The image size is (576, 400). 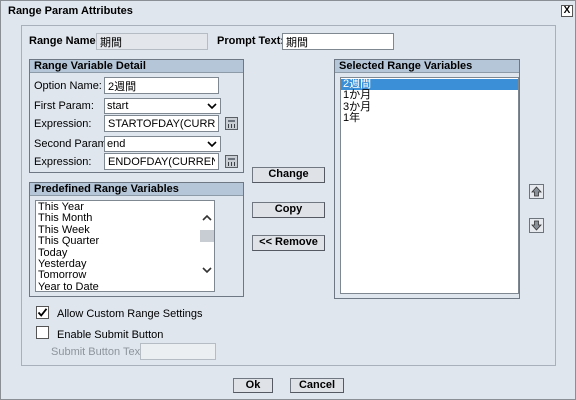 I want to click on range-variable-detail-header: Range Variable Detail, so click(x=136, y=66).